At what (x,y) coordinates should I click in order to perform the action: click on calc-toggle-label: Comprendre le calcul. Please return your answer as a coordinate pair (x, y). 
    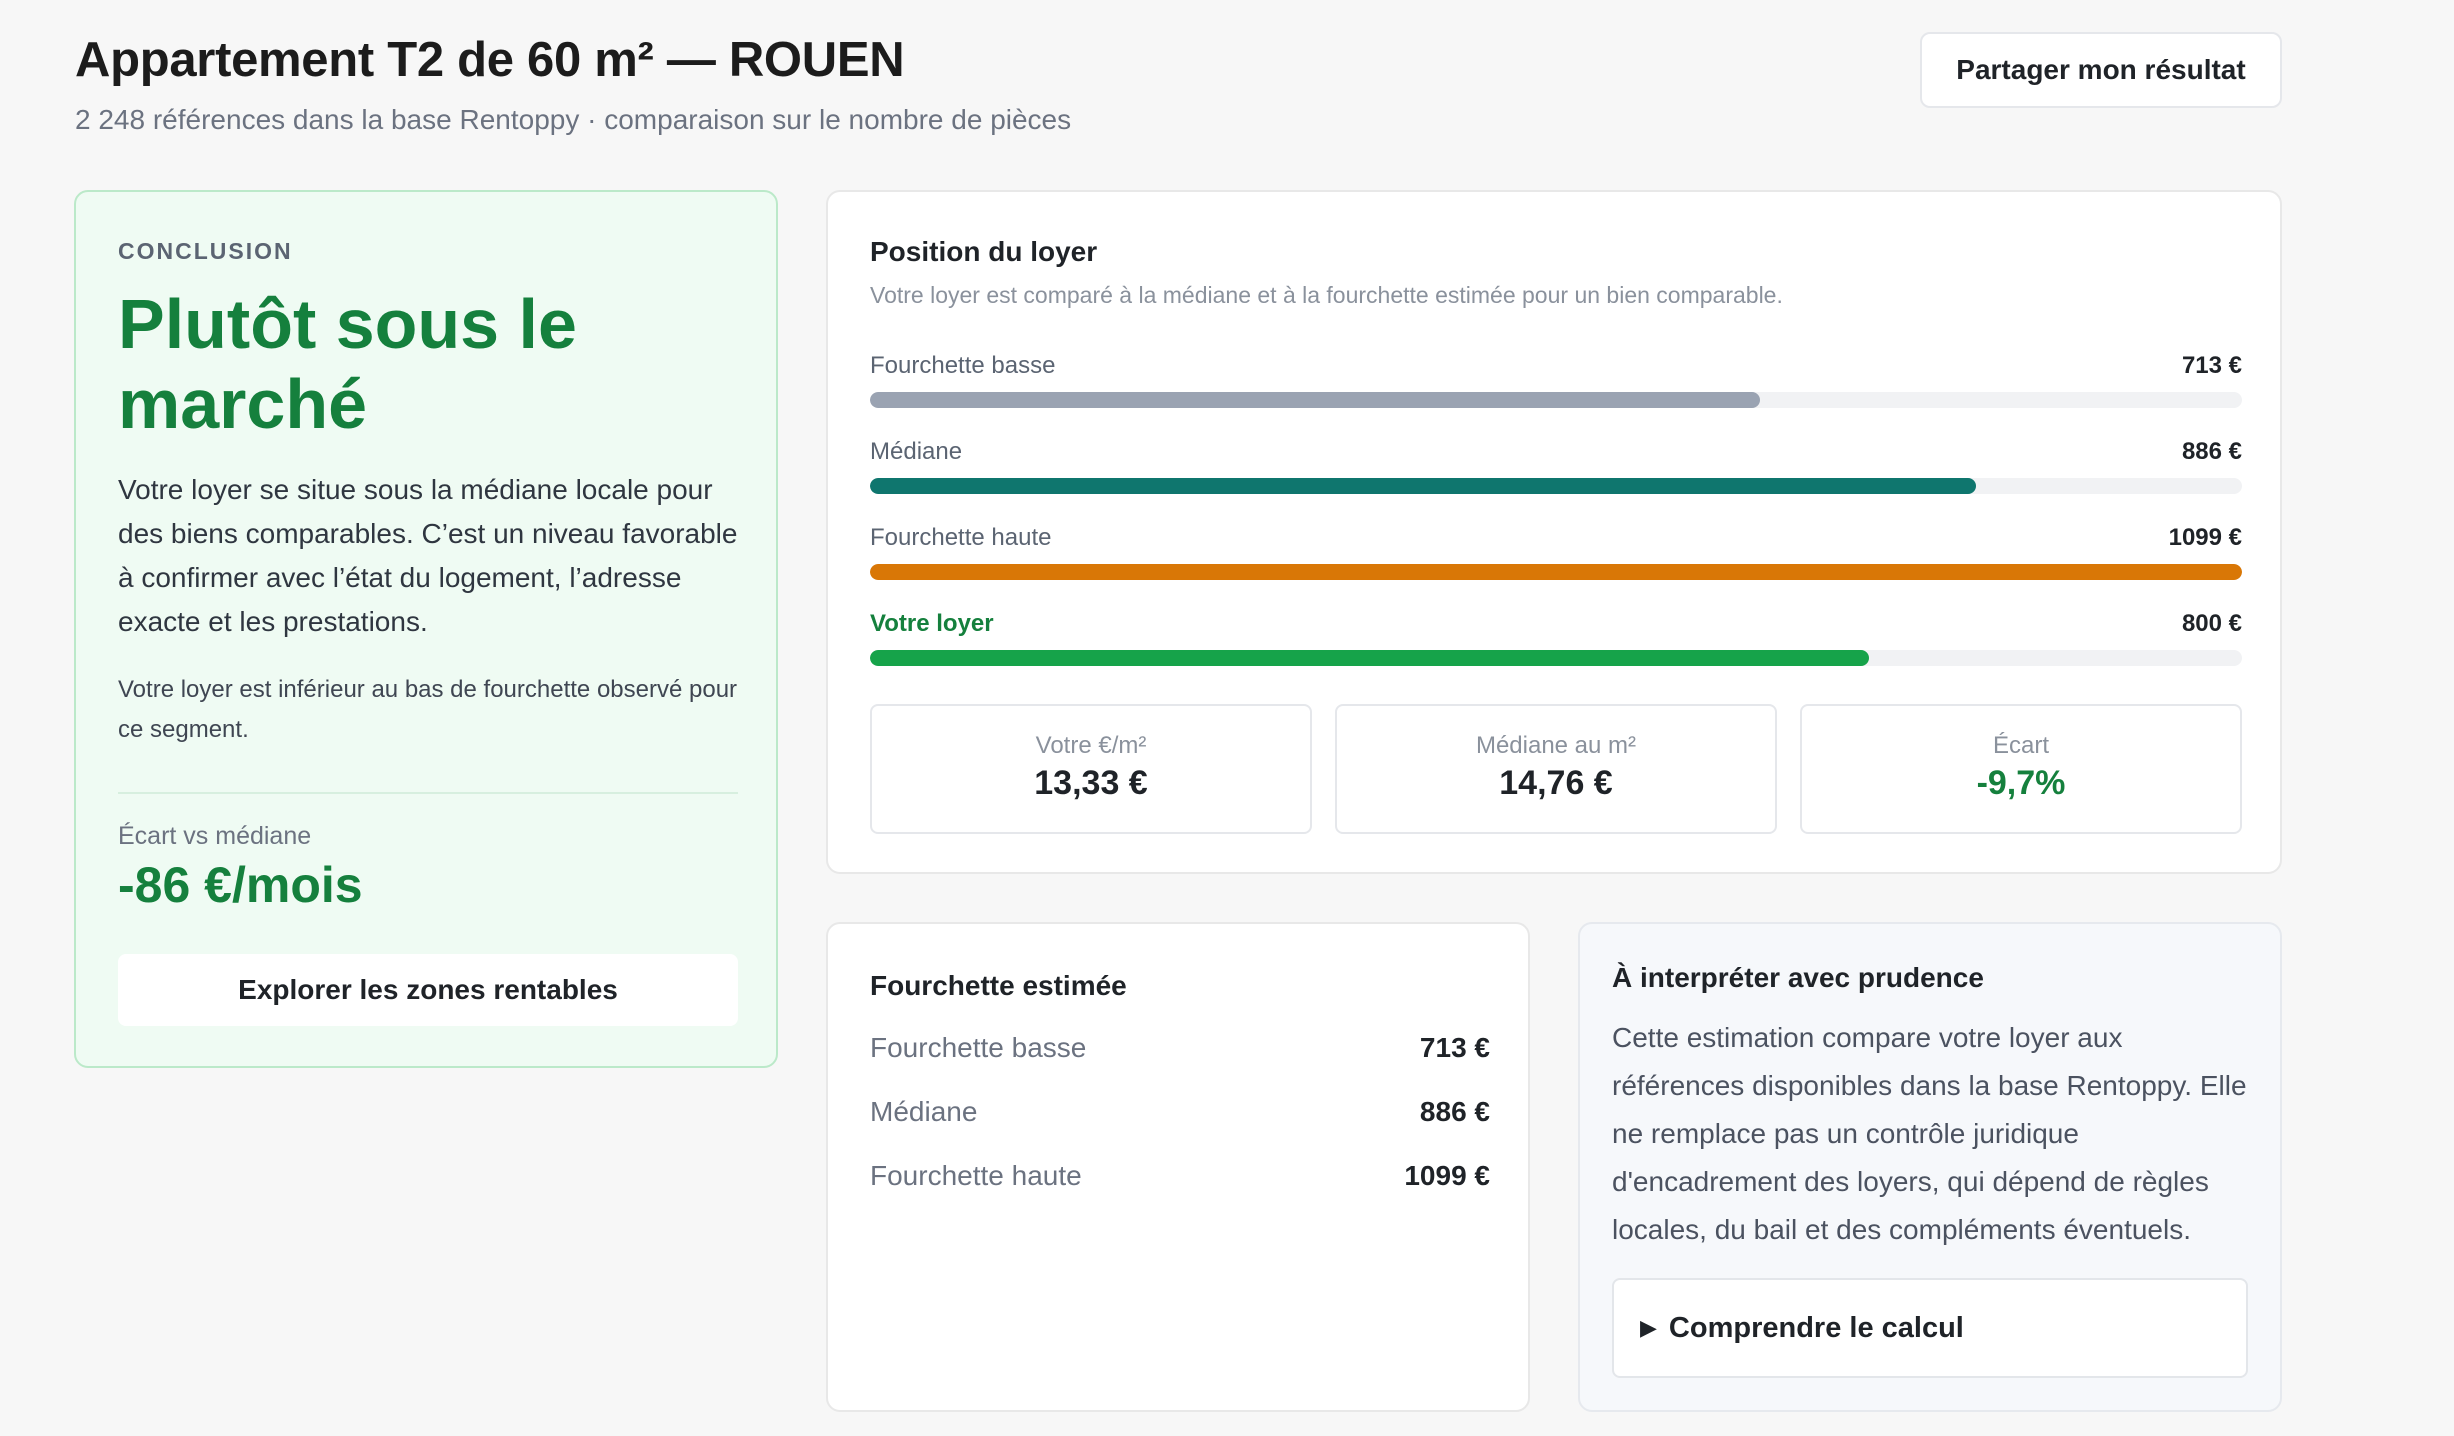
    Looking at the image, I should click on (1816, 1327).